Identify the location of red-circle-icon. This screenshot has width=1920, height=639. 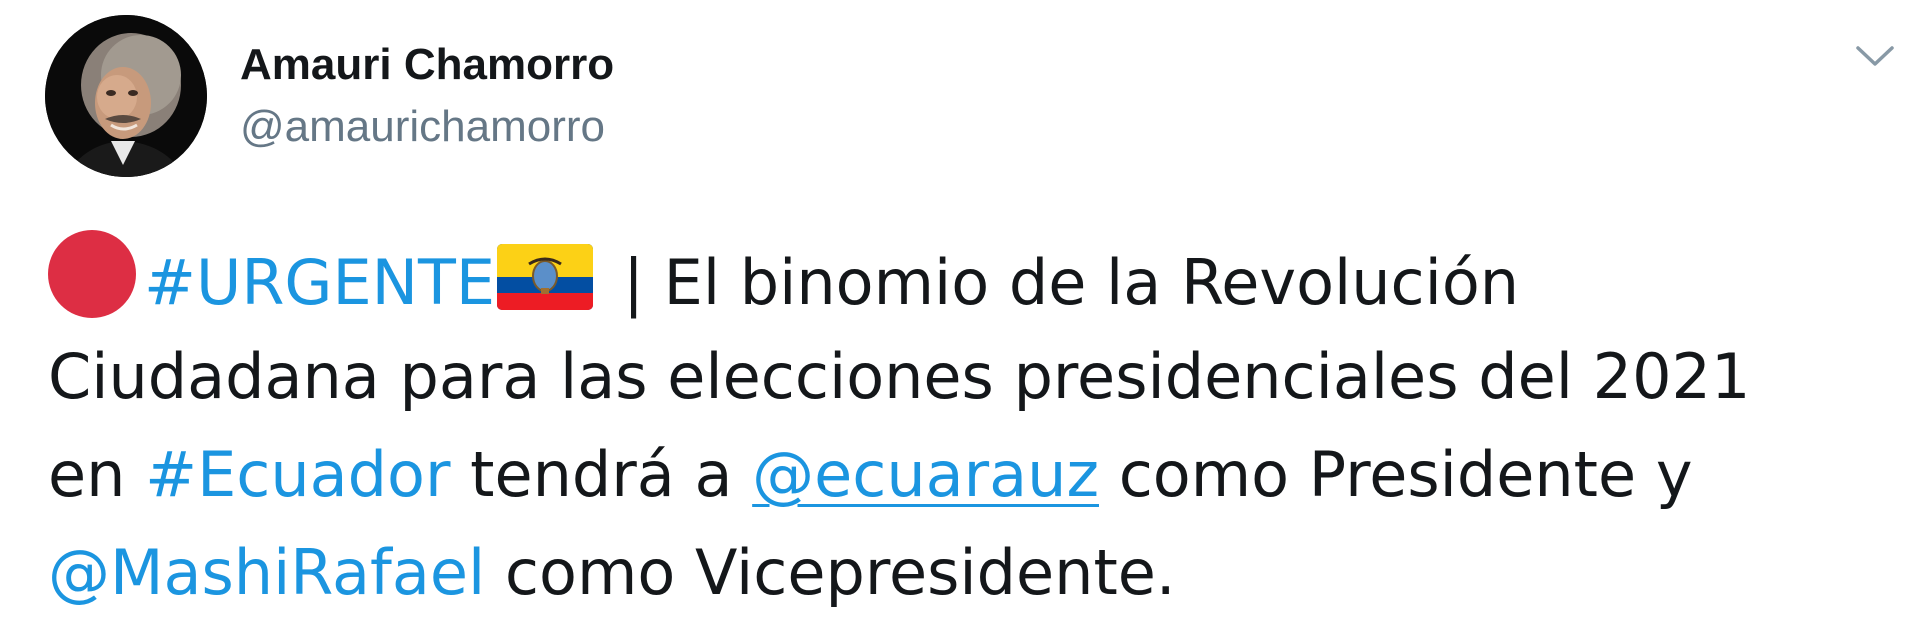
(92, 274).